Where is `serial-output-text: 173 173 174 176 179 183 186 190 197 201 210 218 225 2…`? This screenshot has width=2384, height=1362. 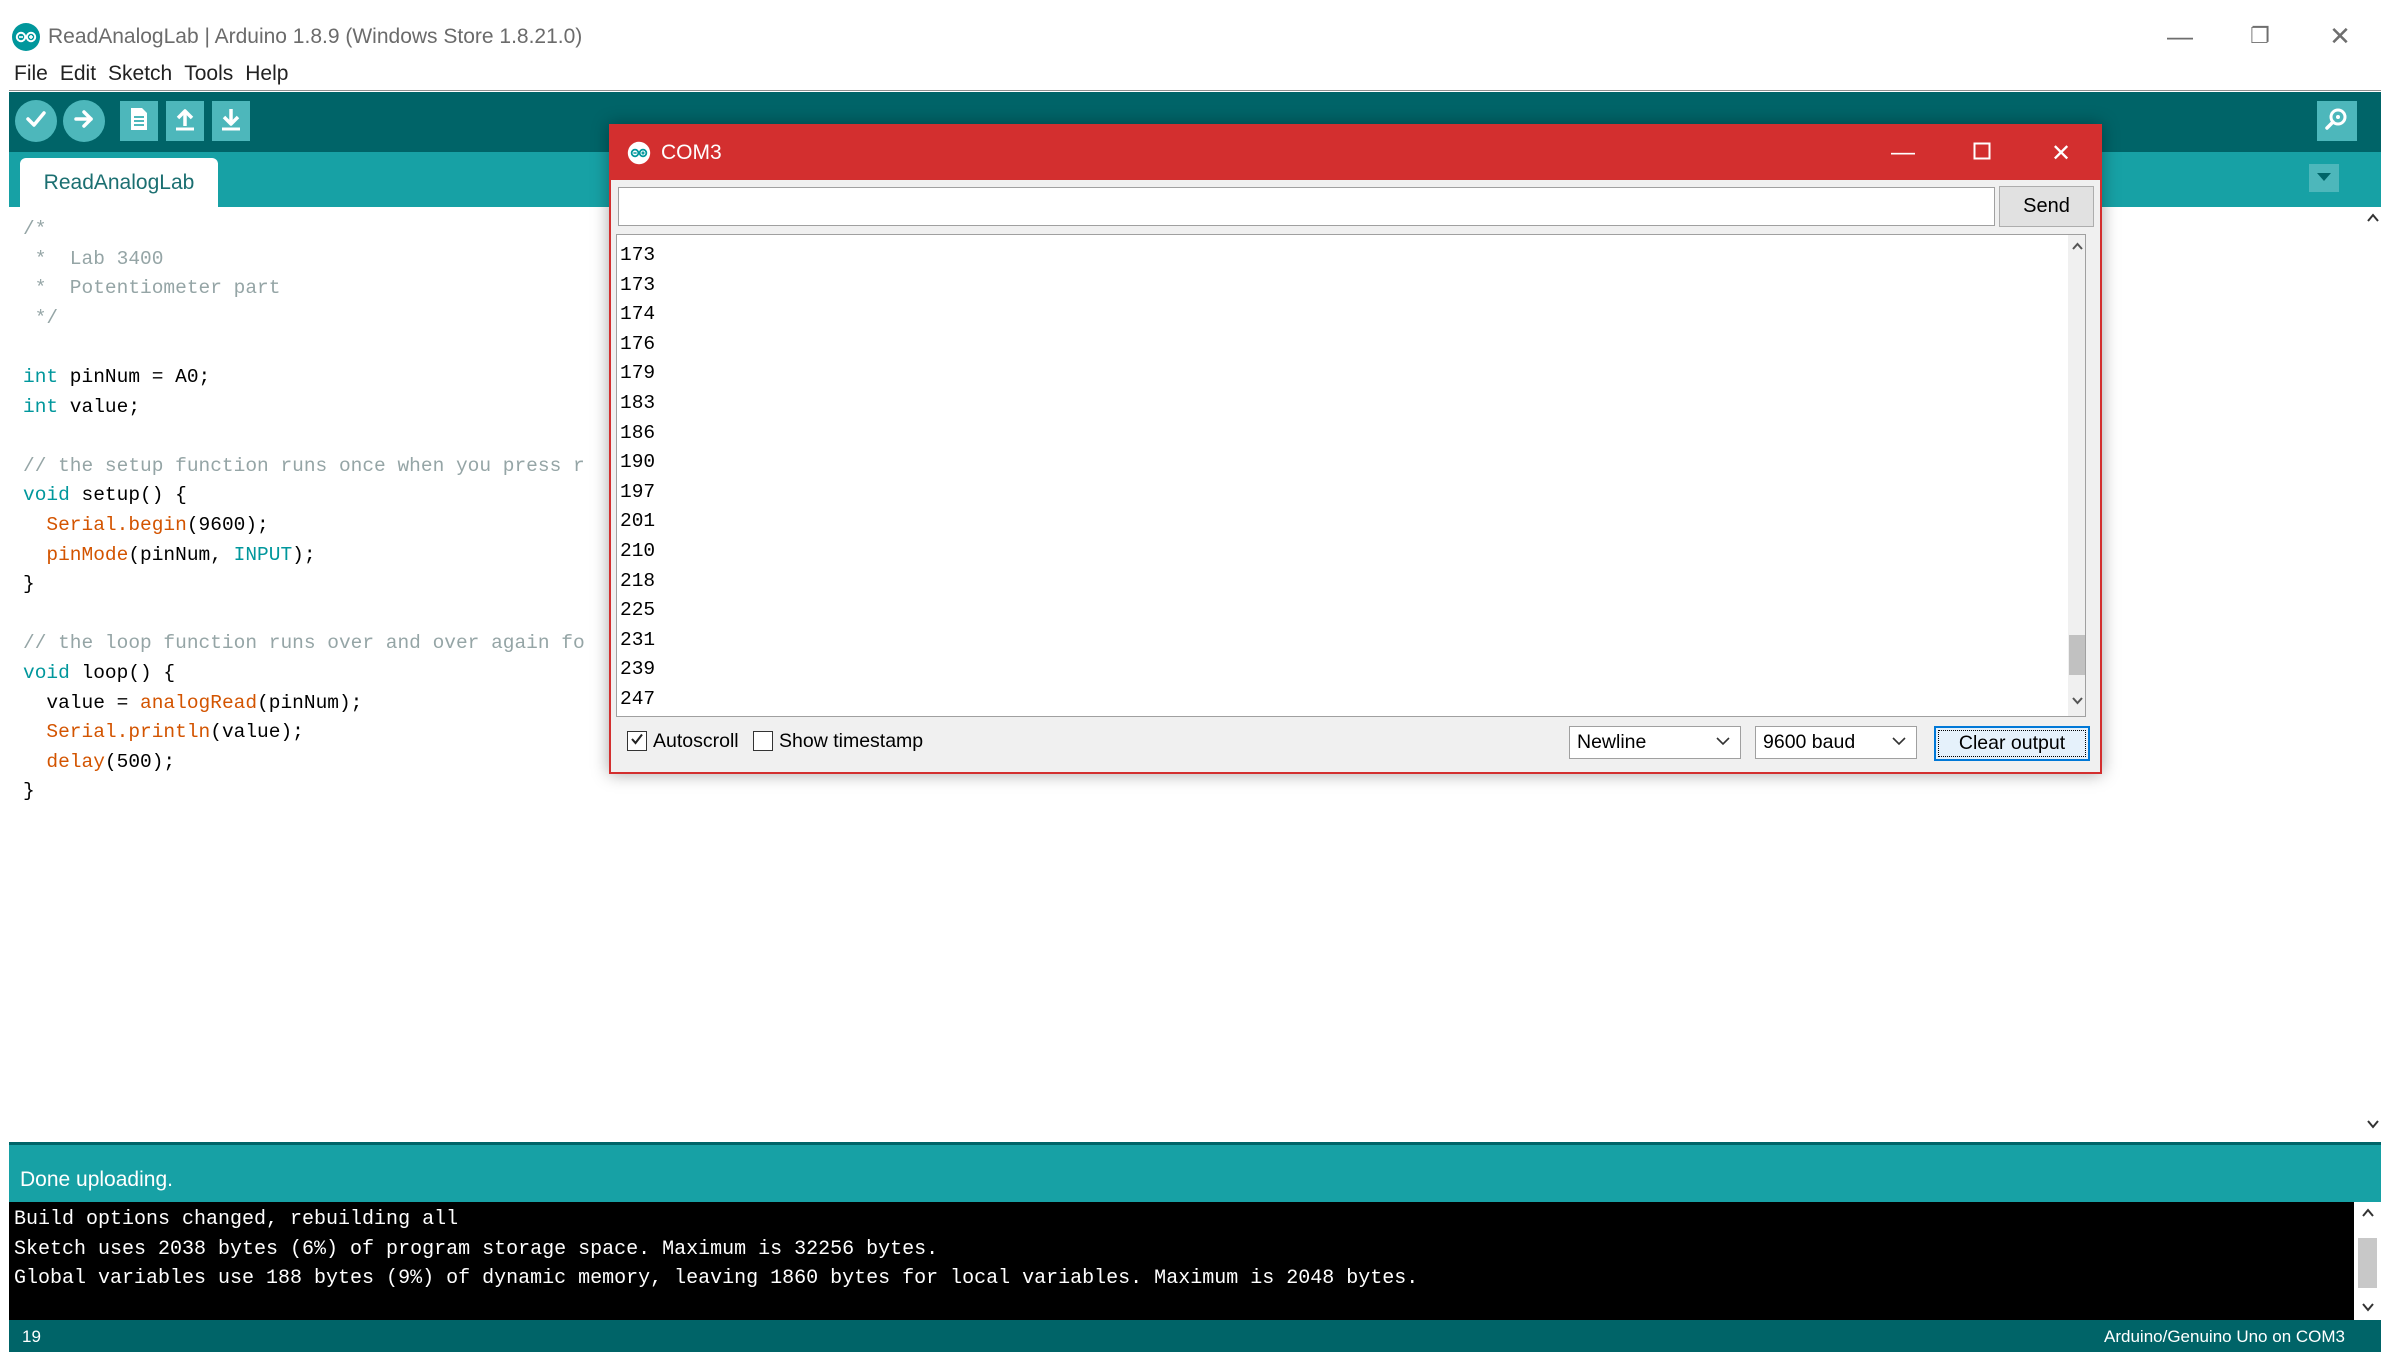 serial-output-text: 173 173 174 176 179 183 186 190 197 201 210 218 225 2… is located at coordinates (637, 478).